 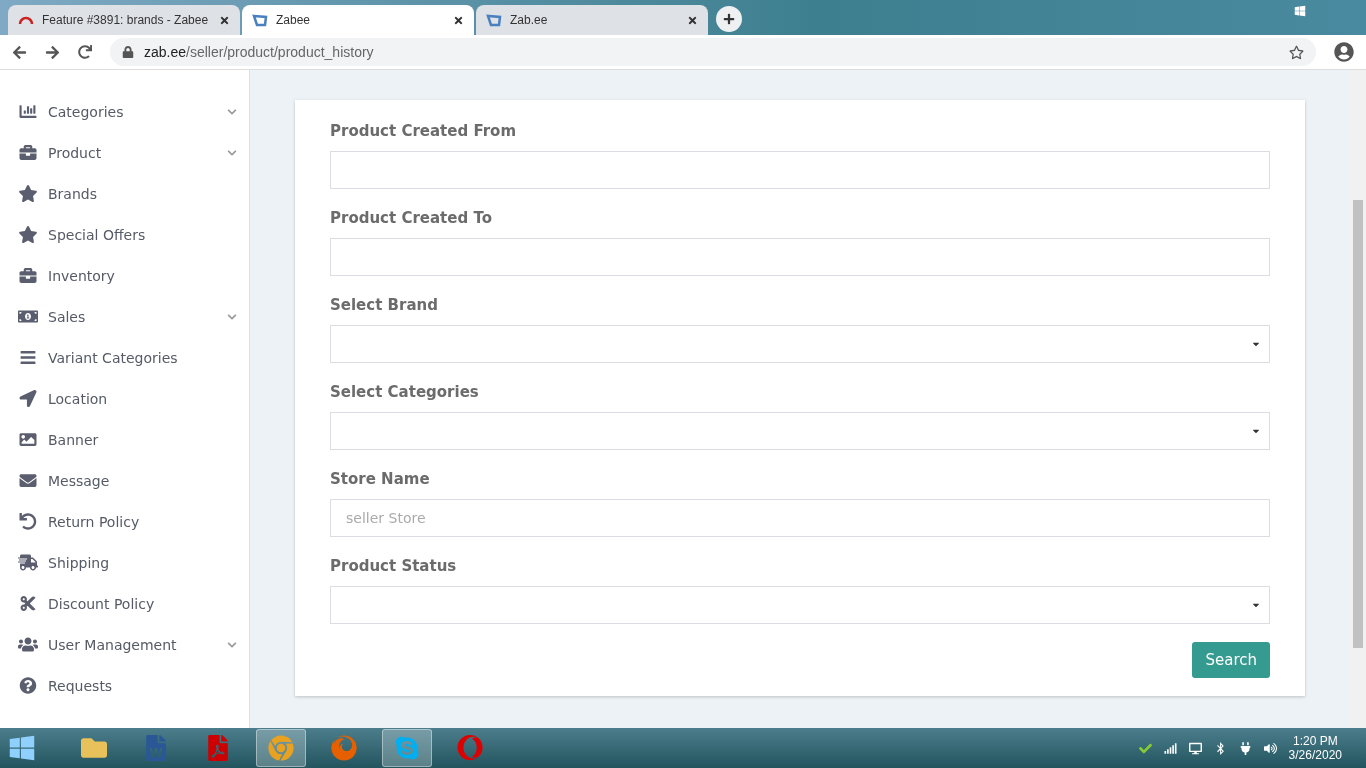 What do you see at coordinates (124, 398) in the screenshot?
I see `sidebar-item: Location` at bounding box center [124, 398].